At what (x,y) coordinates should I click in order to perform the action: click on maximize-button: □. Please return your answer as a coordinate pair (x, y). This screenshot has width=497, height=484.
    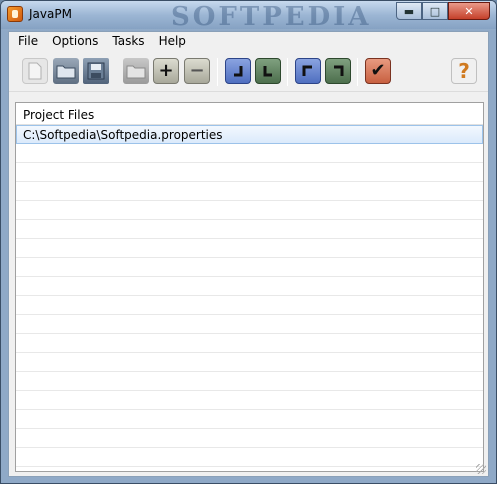
    Looking at the image, I should click on (435, 11).